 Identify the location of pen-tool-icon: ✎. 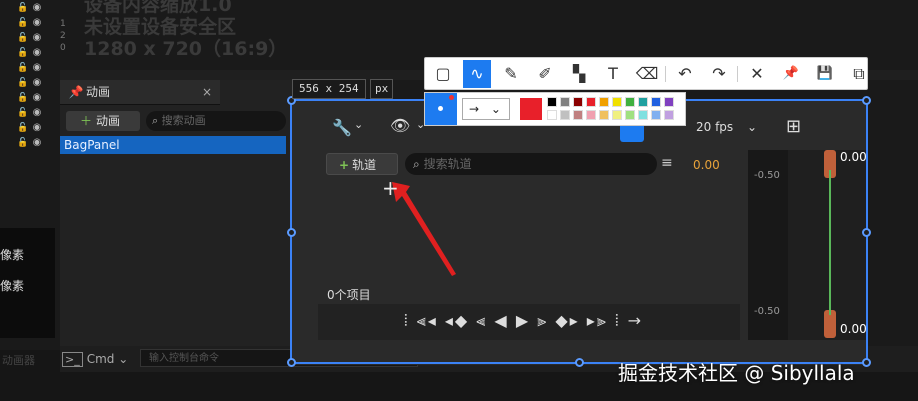
(511, 74).